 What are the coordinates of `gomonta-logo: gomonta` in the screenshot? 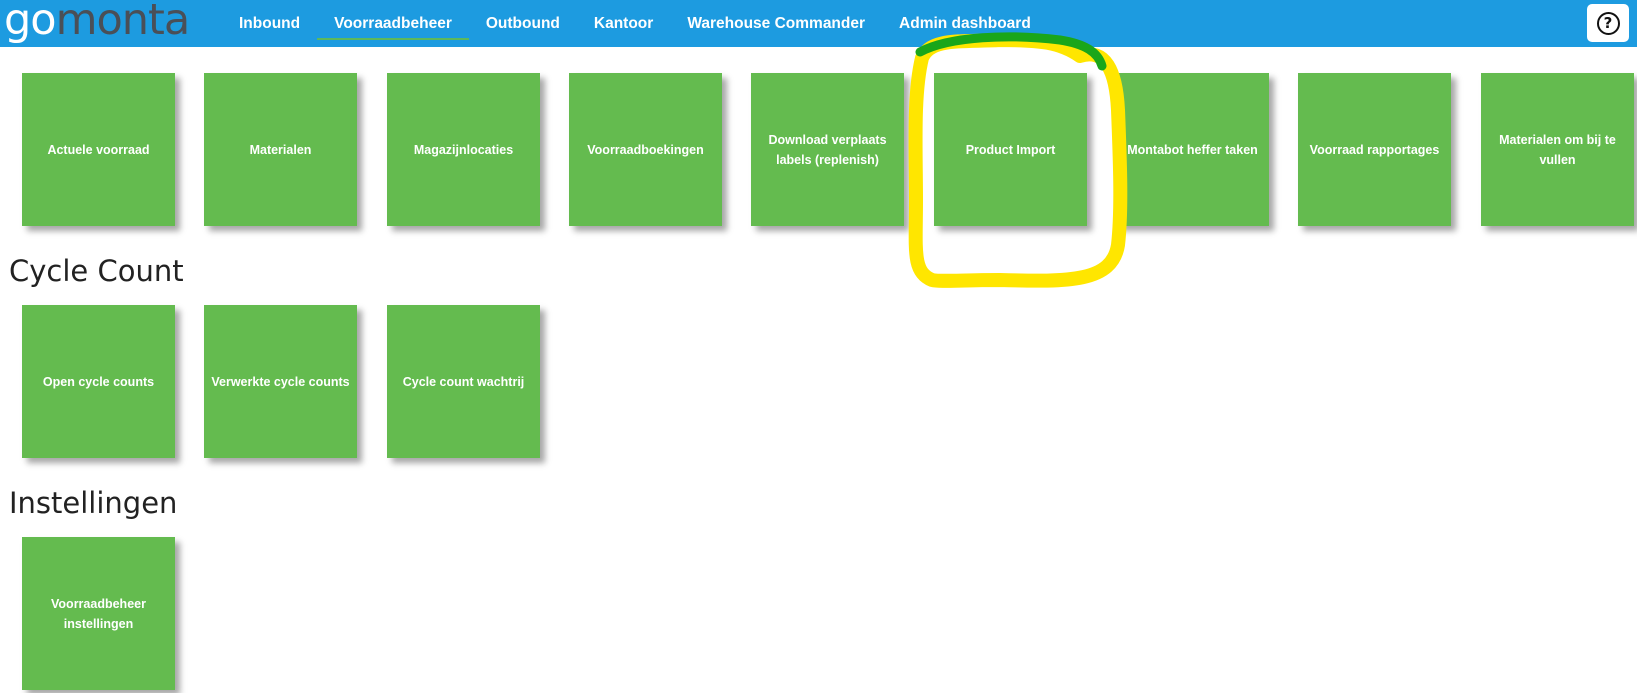 It's located at (97, 23).